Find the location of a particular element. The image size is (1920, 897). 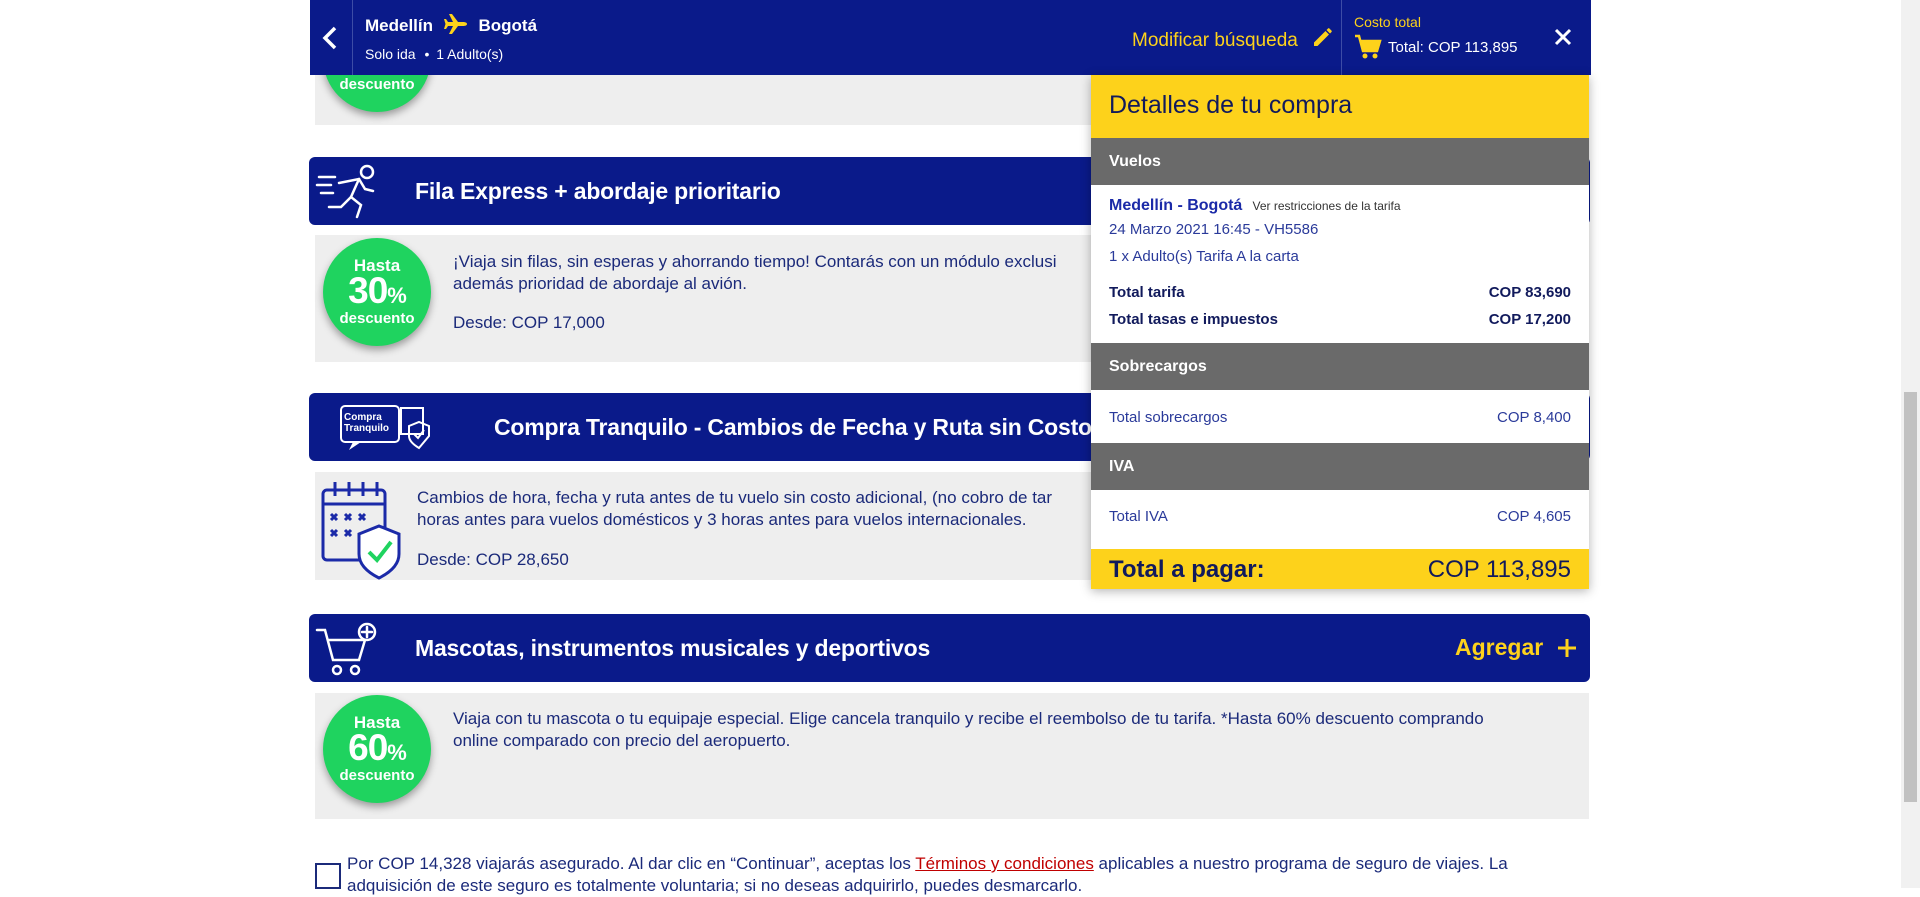

total-cost-box: Costo total Total: COP 113,895 is located at coordinates (1466, 37).